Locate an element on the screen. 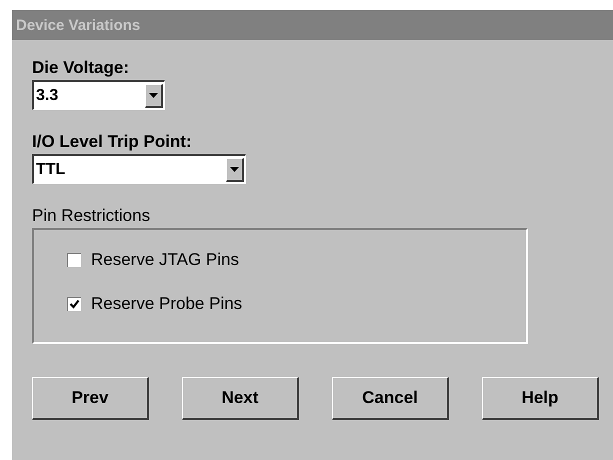  dropdown: TTL is located at coordinates (139, 169).